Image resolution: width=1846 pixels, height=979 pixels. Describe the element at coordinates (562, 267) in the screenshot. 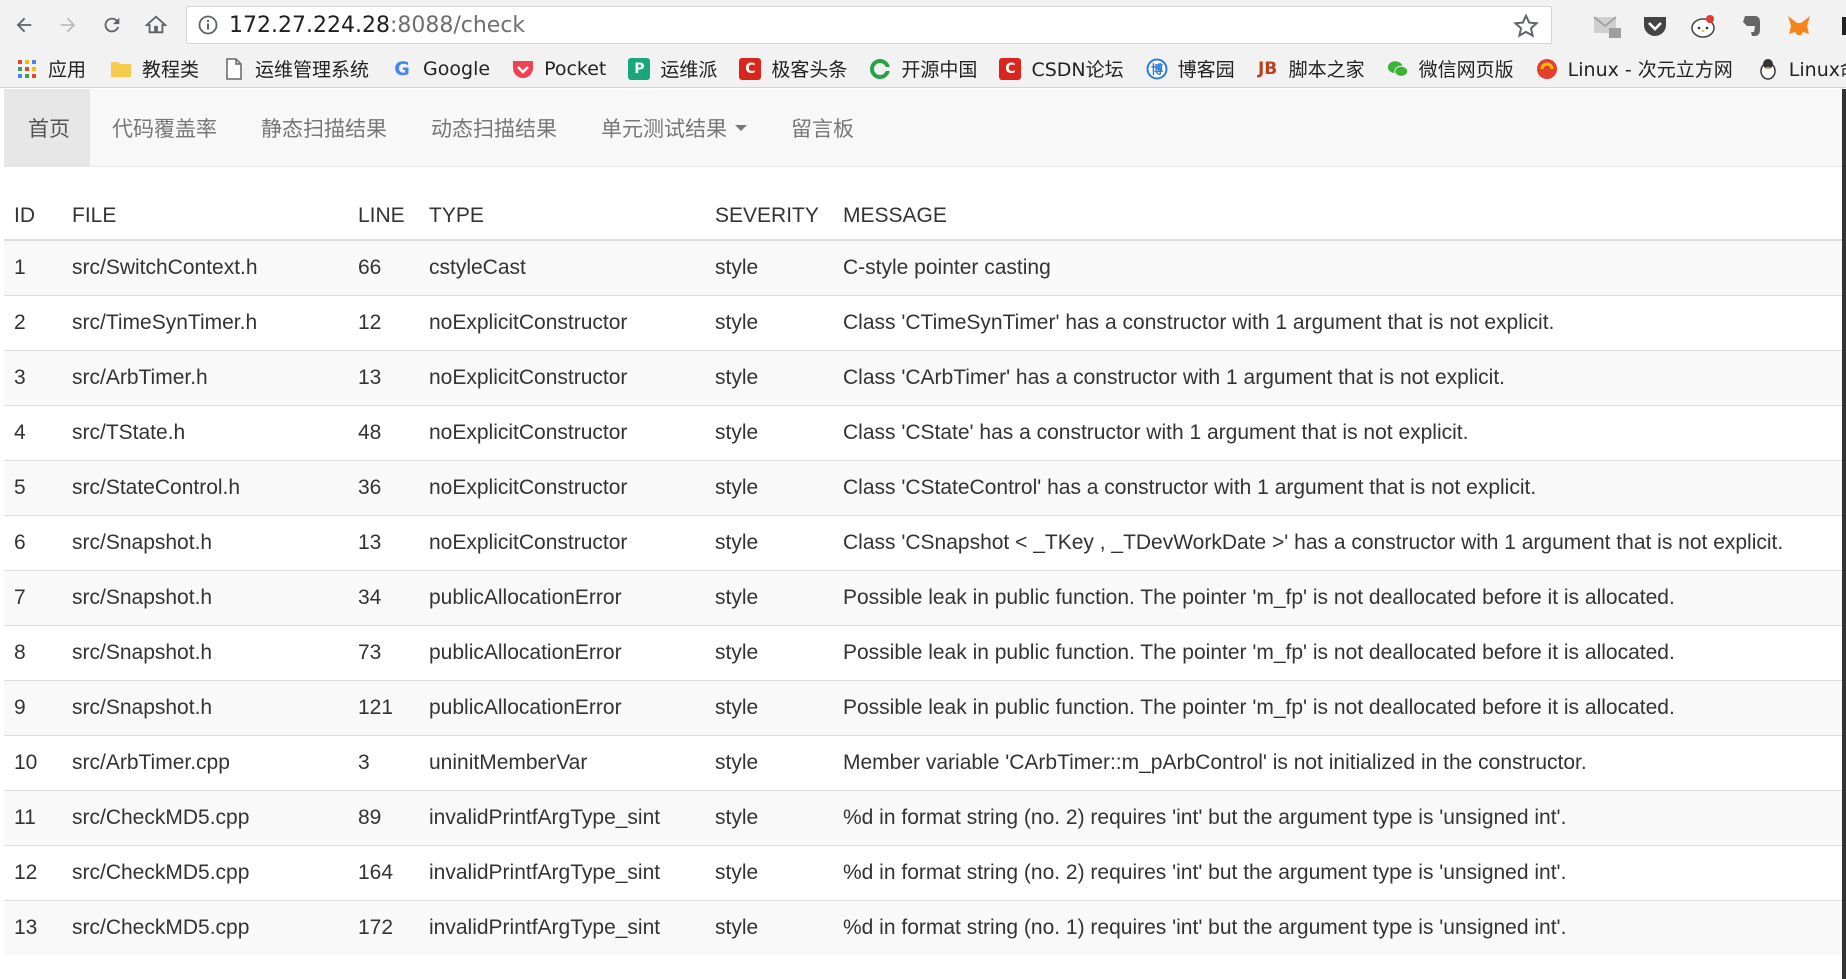

I see `cell-type: cstyleCast` at that location.